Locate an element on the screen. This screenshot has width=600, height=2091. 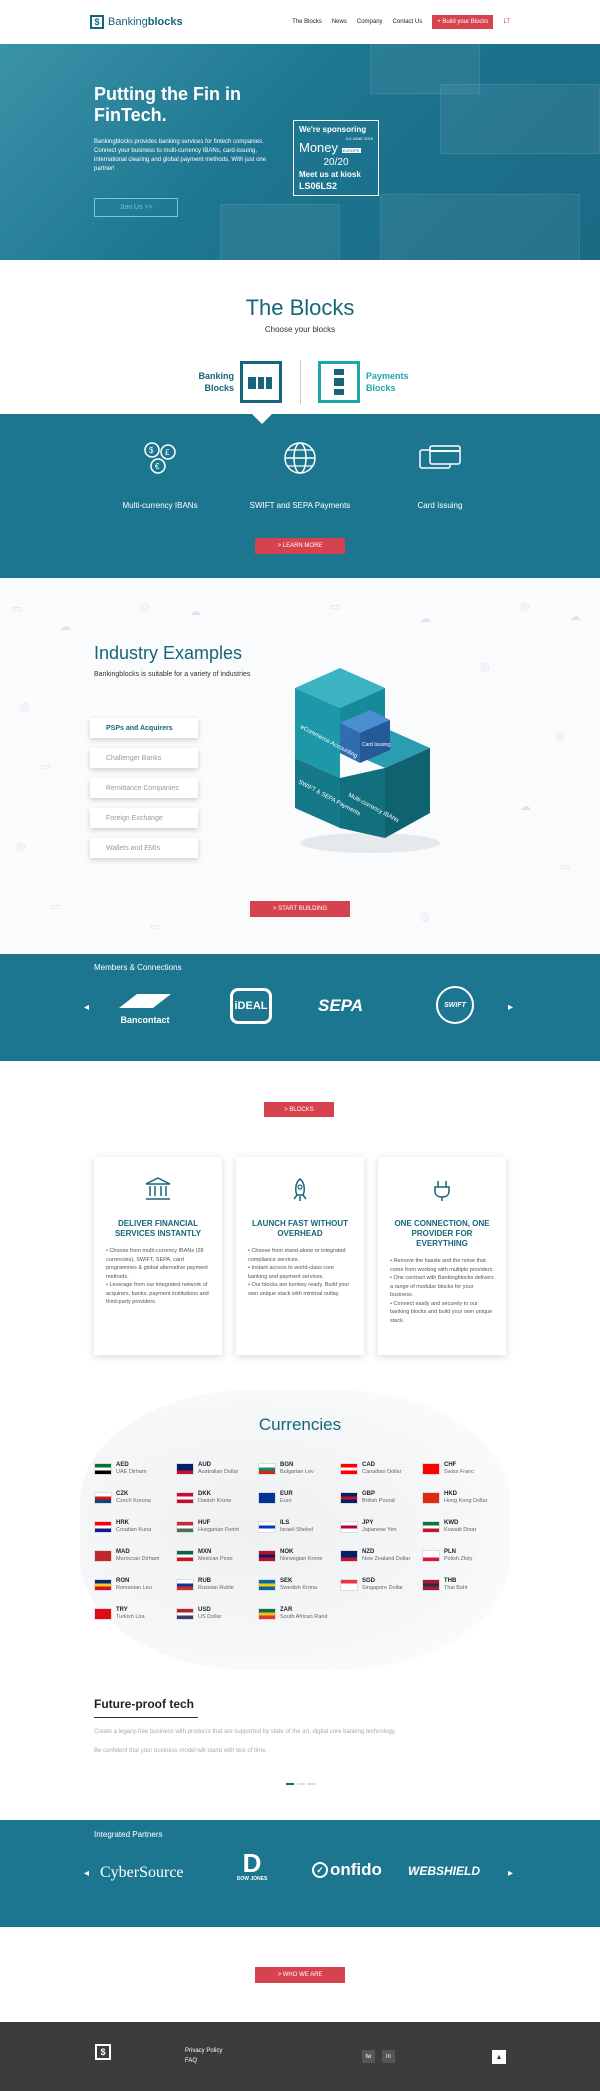
card-title: LAUNCH FAST WITHOUT OVERHEAD is located at coordinates (300, 1228).